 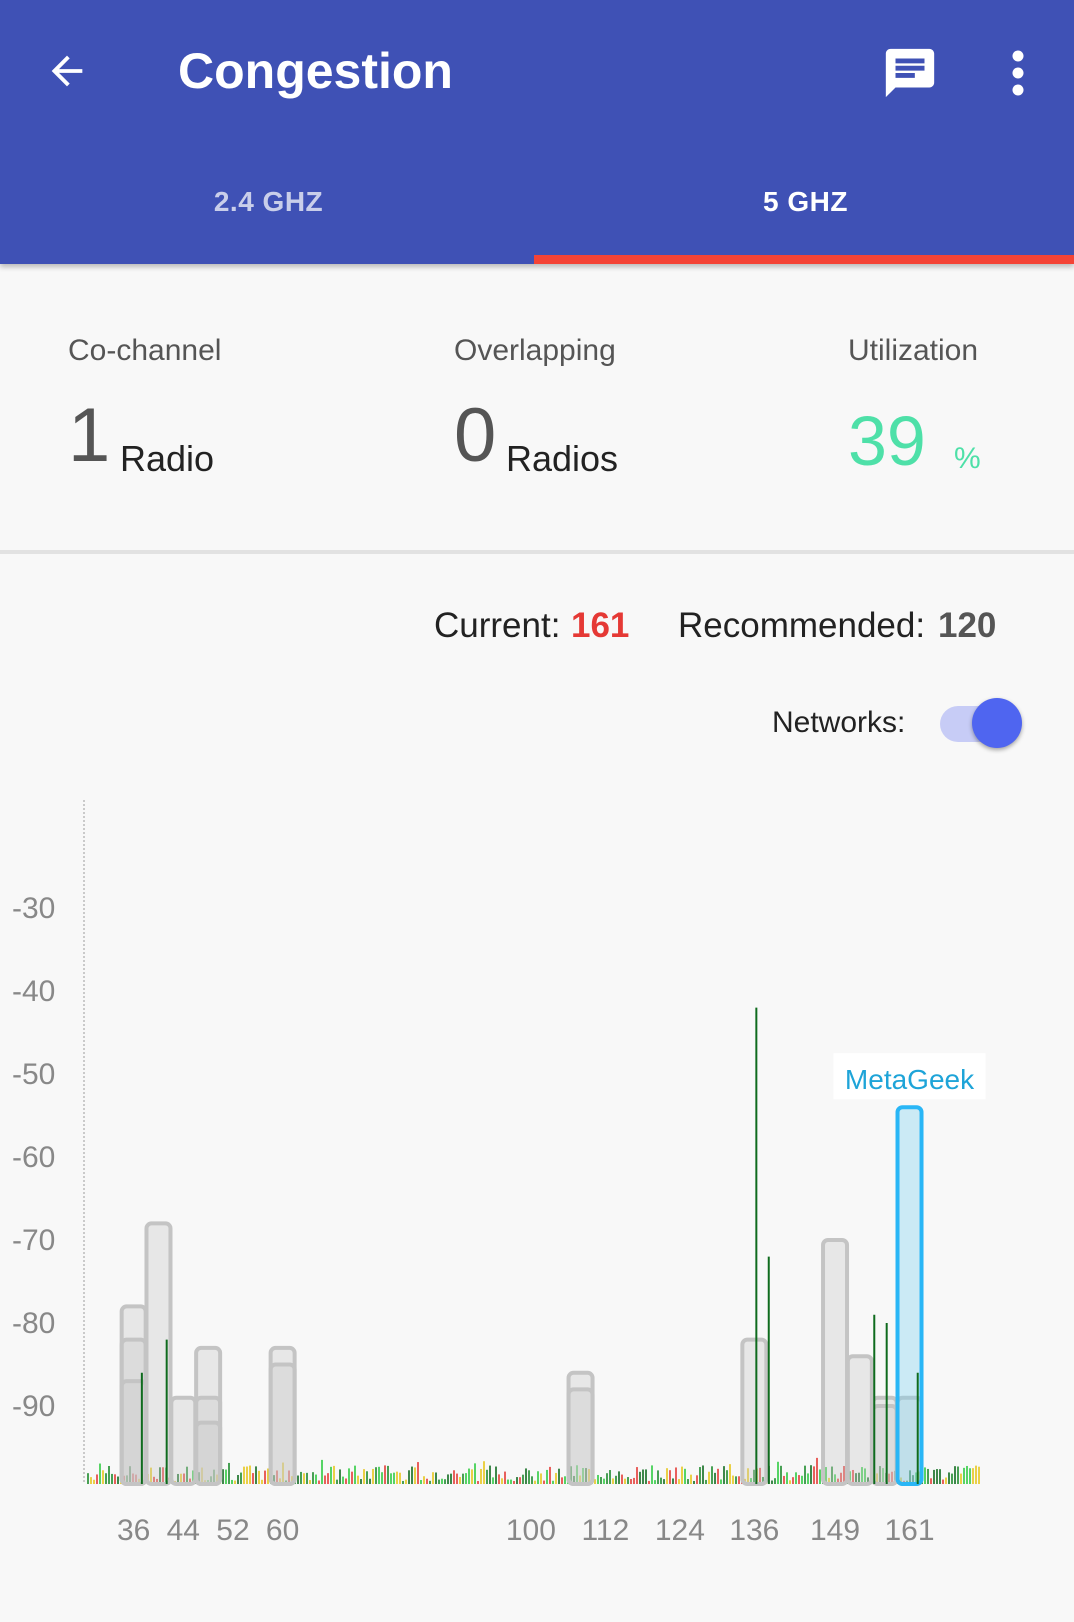 I want to click on utilization-unit: %, so click(x=967, y=458).